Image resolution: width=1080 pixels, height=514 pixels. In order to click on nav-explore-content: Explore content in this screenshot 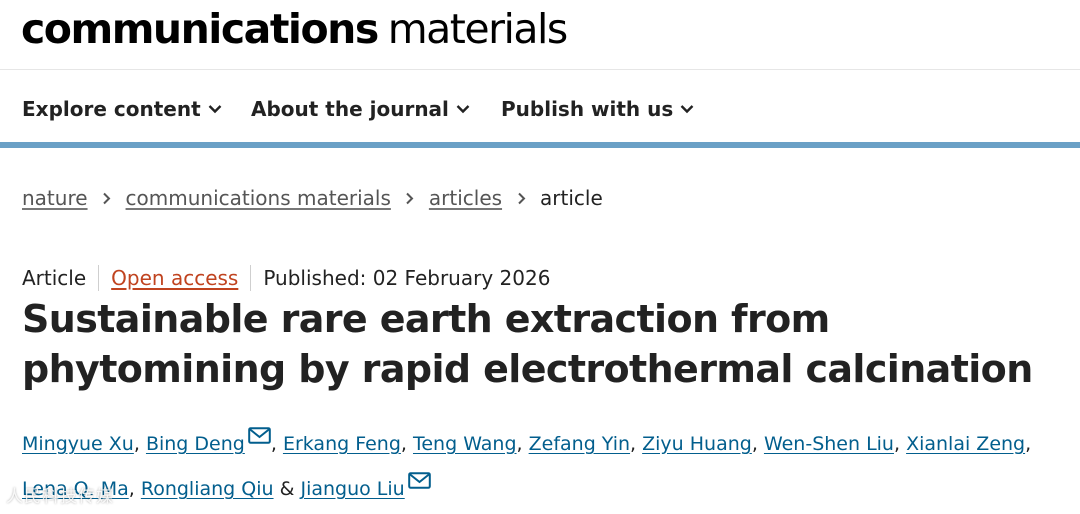, I will do `click(122, 109)`.